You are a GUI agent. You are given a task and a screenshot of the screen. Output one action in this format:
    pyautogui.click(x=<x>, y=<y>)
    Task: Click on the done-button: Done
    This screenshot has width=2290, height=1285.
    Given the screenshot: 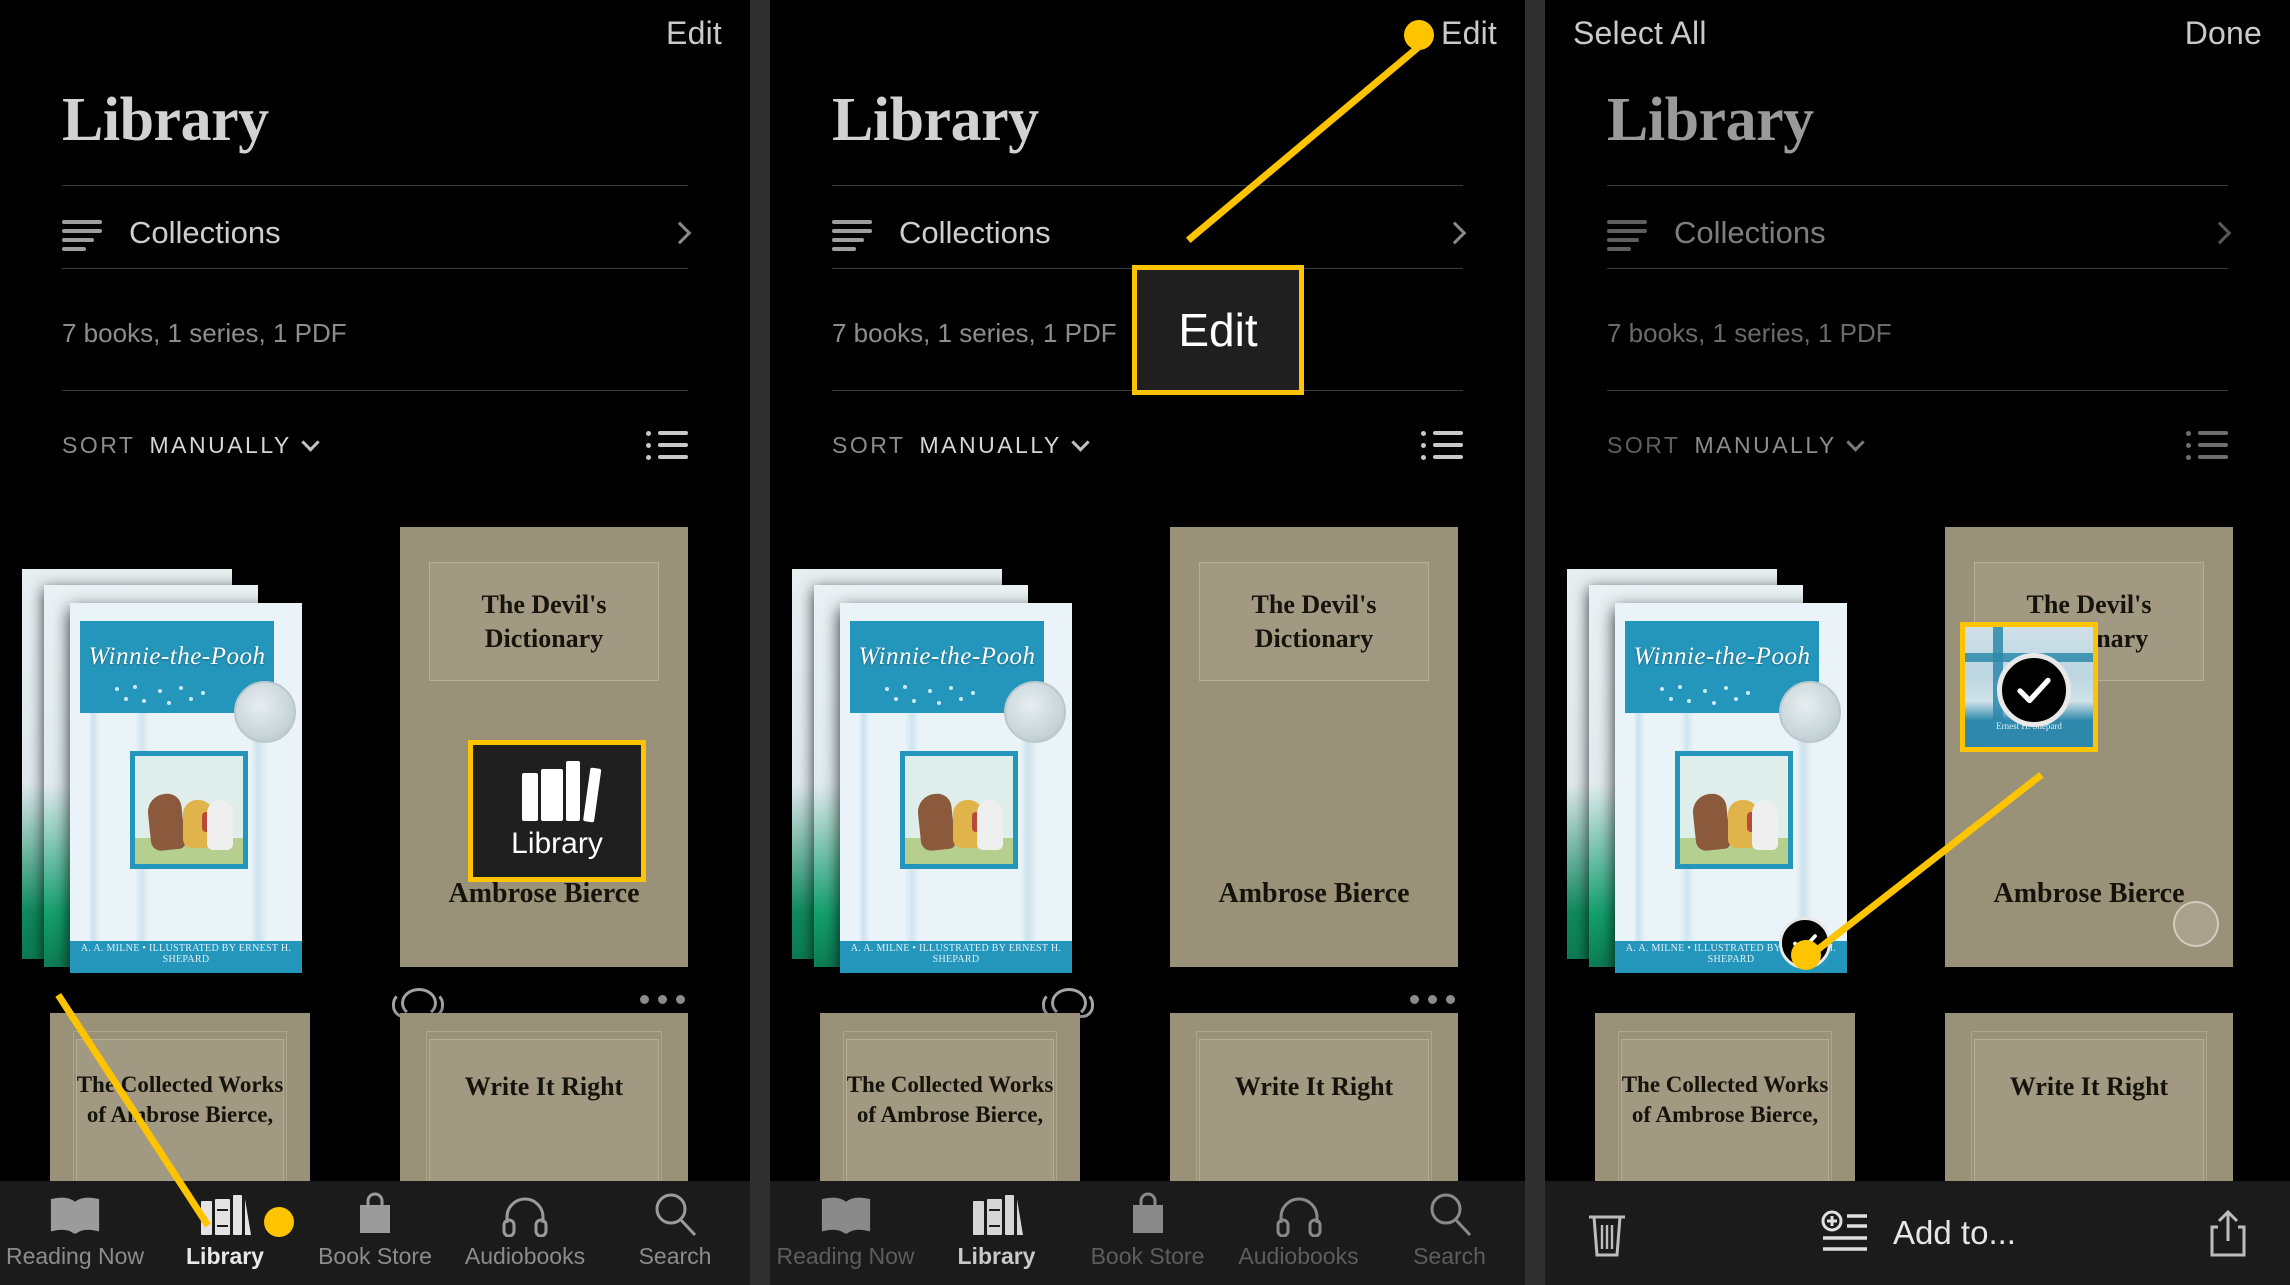 What is the action you would take?
    pyautogui.click(x=2223, y=33)
    